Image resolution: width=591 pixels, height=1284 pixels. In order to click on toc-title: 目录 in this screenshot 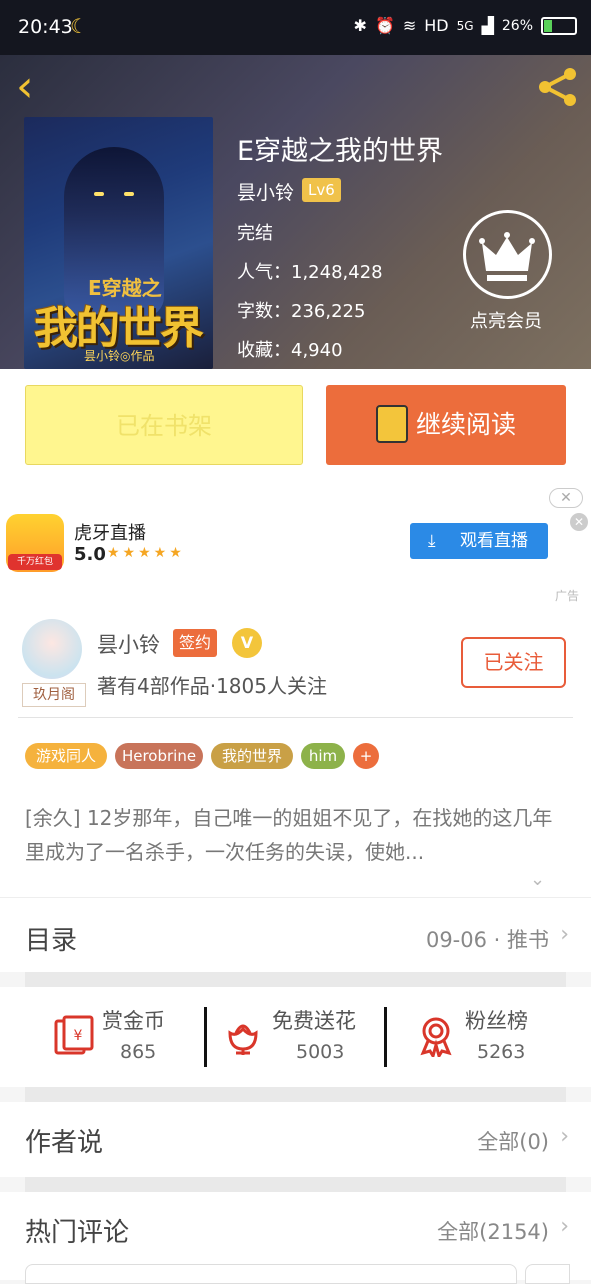, I will do `click(51, 941)`.